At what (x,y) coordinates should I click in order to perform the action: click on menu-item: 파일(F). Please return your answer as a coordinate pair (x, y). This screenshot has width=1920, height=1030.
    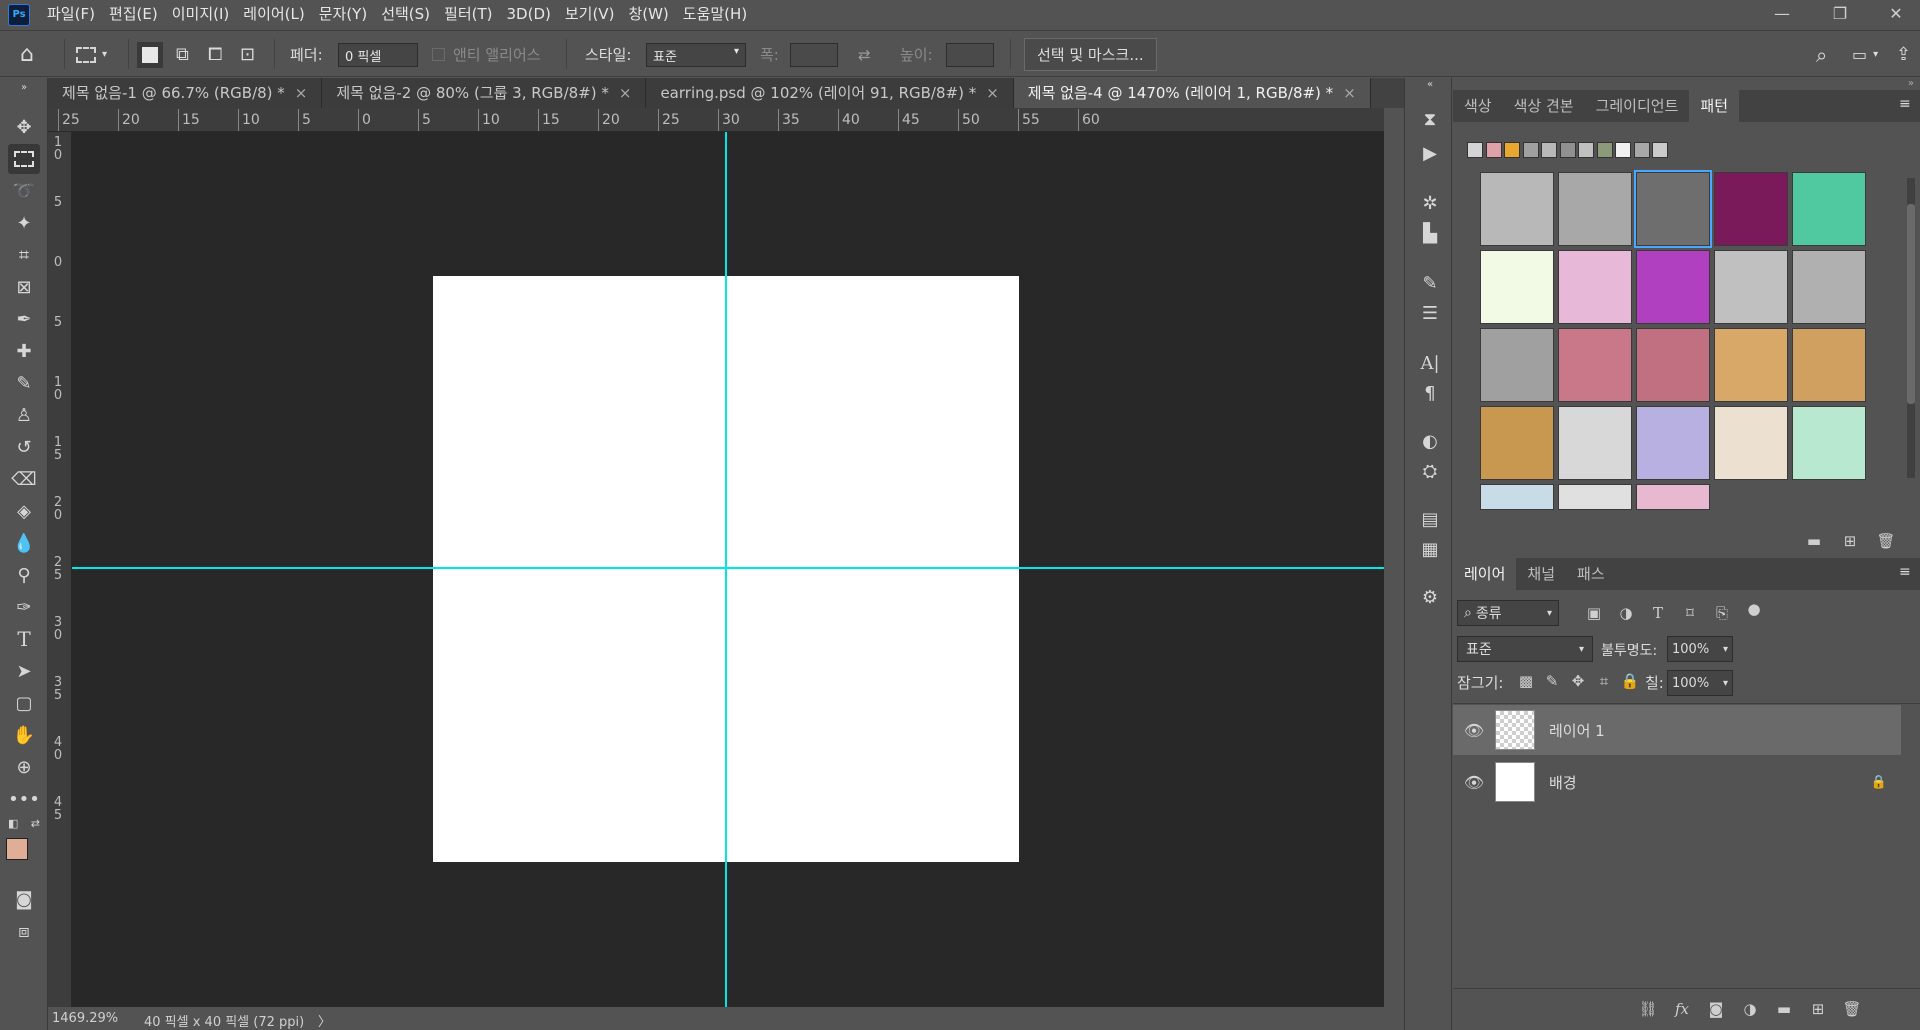
    Looking at the image, I should click on (71, 14).